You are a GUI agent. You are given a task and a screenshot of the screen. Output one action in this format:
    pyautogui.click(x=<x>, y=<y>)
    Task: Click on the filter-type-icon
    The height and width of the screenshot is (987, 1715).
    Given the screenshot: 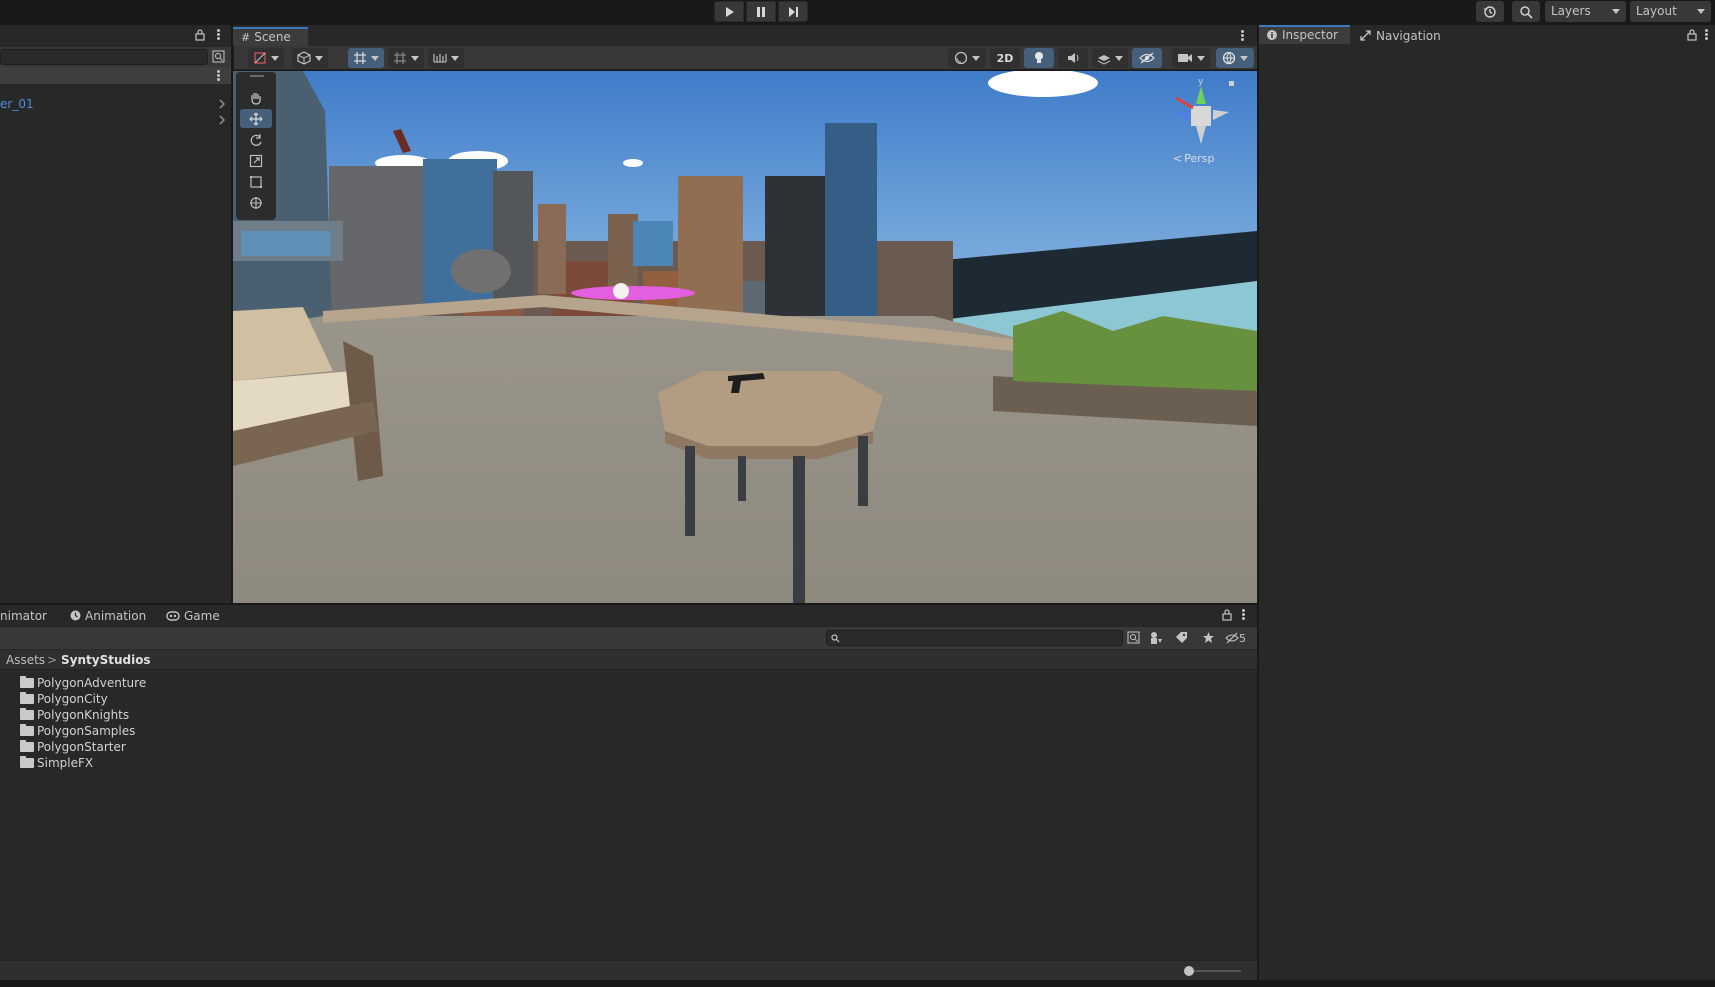 What is the action you would take?
    pyautogui.click(x=1156, y=638)
    